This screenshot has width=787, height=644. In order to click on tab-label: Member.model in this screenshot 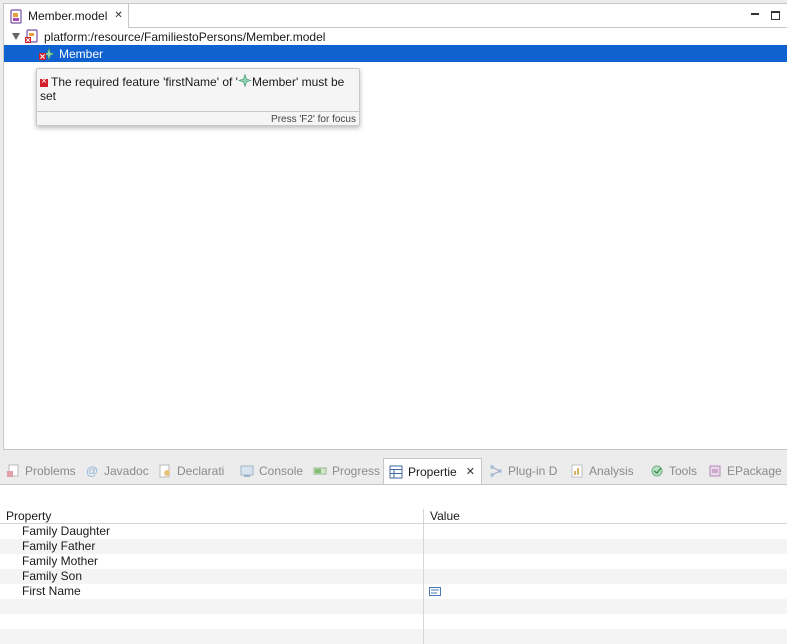, I will do `click(68, 16)`.